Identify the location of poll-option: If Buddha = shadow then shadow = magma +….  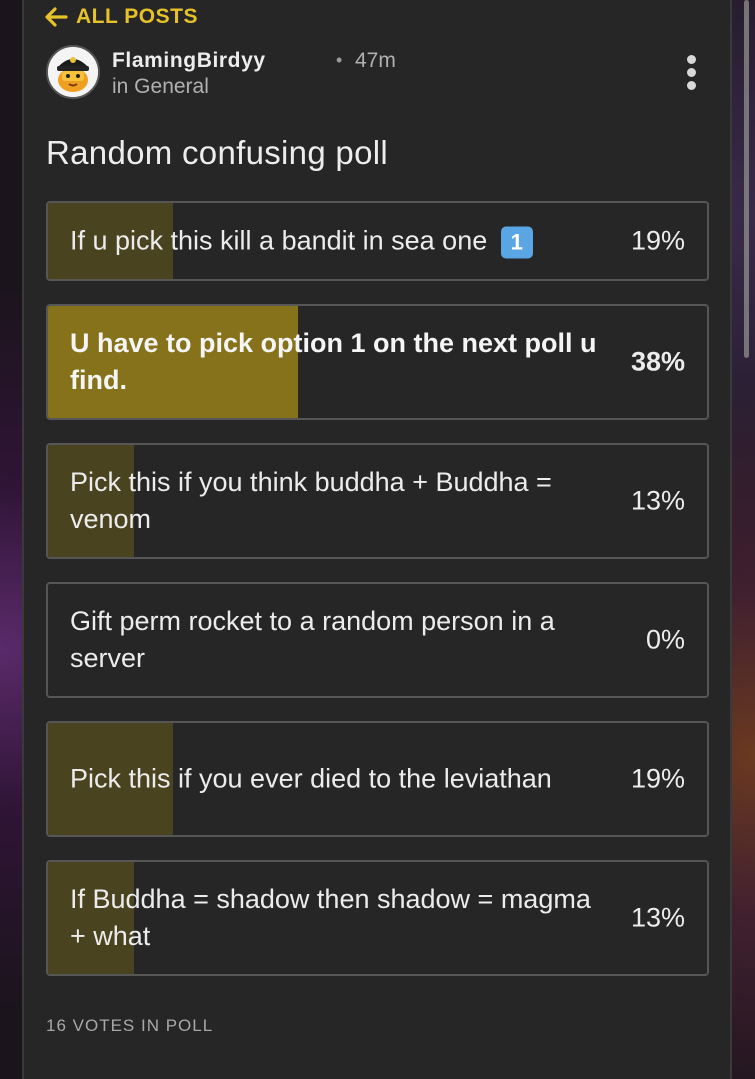
(377, 918).